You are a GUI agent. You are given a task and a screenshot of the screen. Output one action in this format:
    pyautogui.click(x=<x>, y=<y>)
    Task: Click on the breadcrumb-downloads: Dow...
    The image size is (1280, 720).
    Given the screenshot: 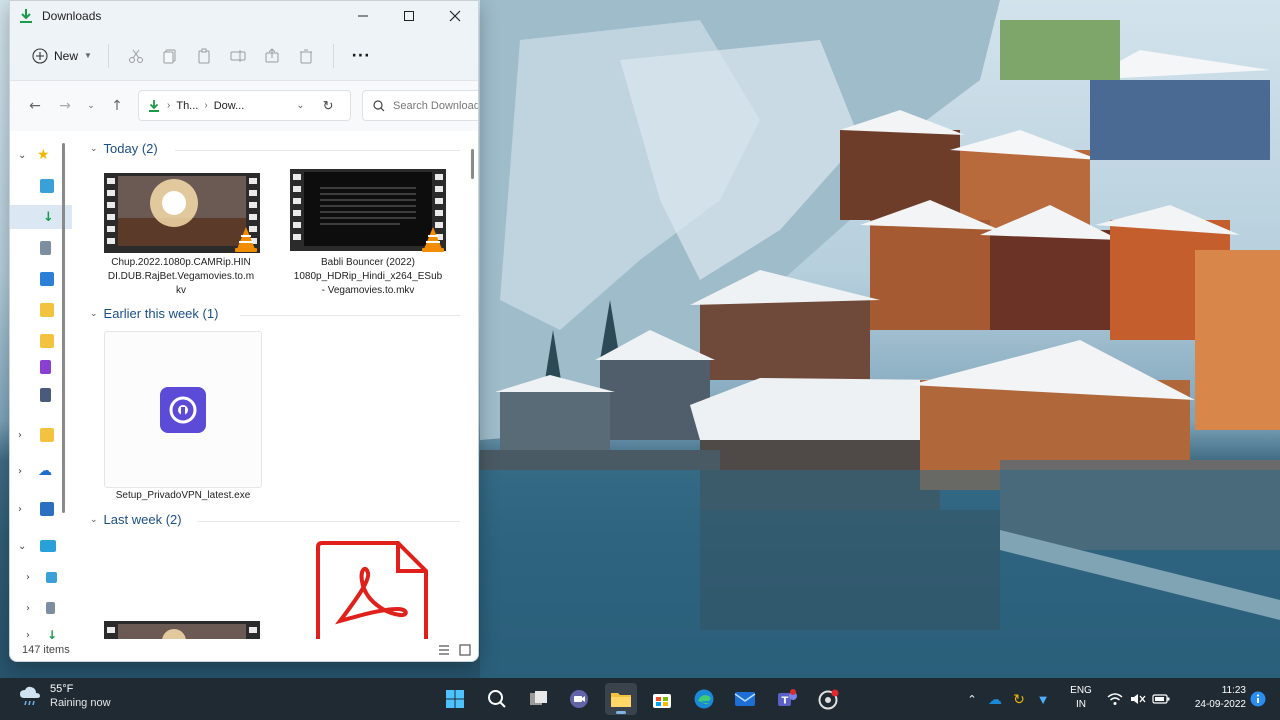 What is the action you would take?
    pyautogui.click(x=229, y=106)
    